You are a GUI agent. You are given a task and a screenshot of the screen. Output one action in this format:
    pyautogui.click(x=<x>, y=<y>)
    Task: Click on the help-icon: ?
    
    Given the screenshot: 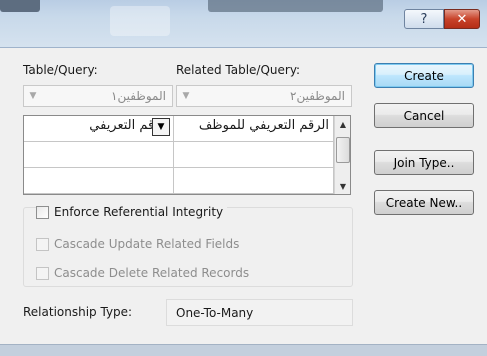 What is the action you would take?
    pyautogui.click(x=424, y=19)
    